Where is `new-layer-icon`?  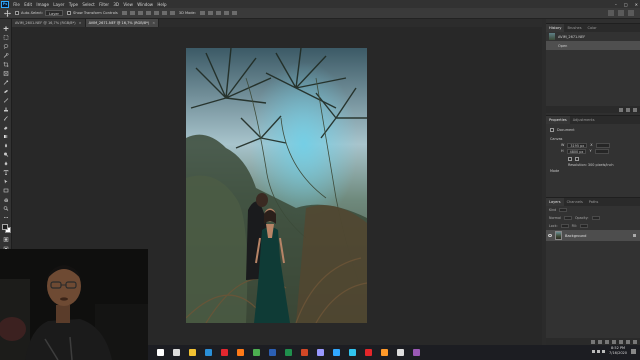 new-layer-icon is located at coordinates (628, 341).